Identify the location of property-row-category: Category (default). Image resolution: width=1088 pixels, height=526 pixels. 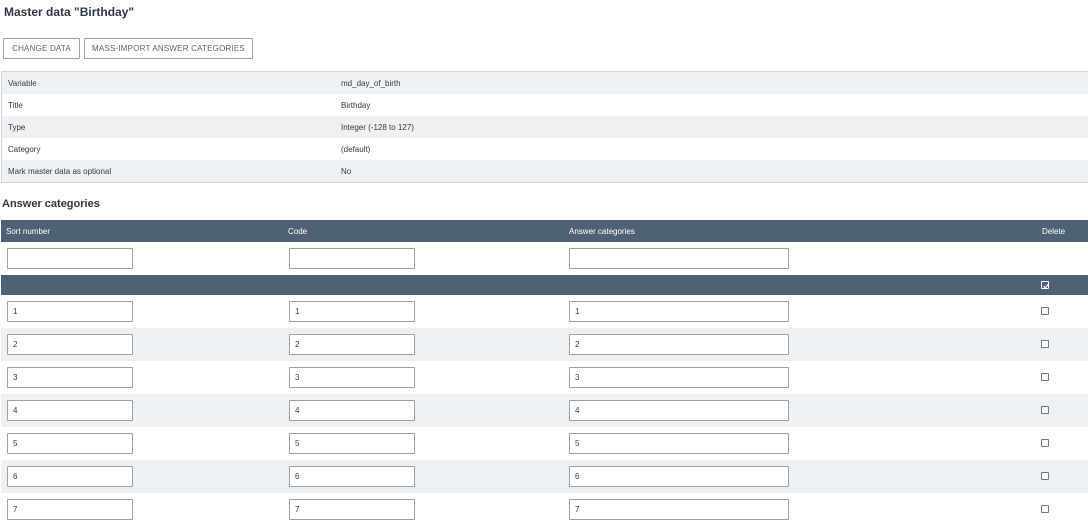
(545, 149).